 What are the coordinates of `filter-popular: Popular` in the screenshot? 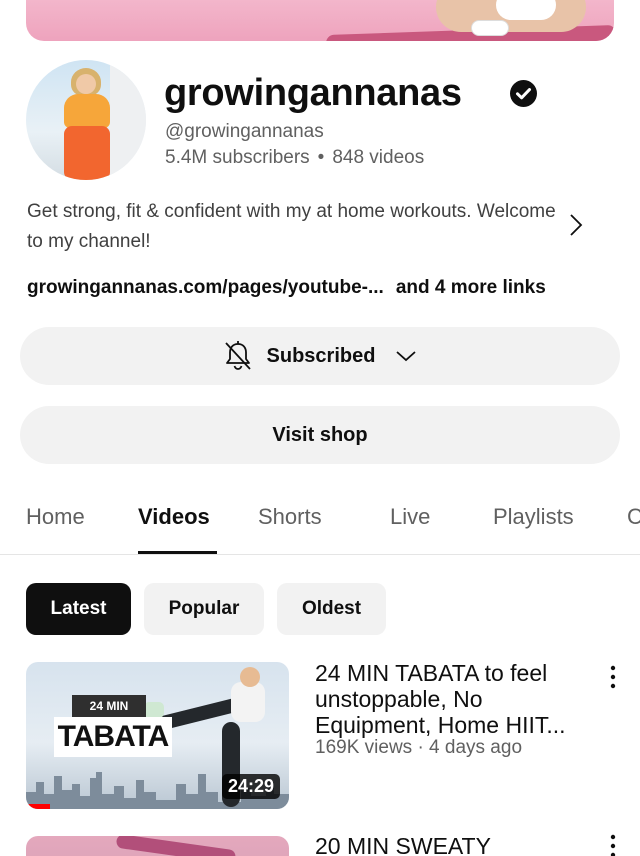 It's located at (204, 609).